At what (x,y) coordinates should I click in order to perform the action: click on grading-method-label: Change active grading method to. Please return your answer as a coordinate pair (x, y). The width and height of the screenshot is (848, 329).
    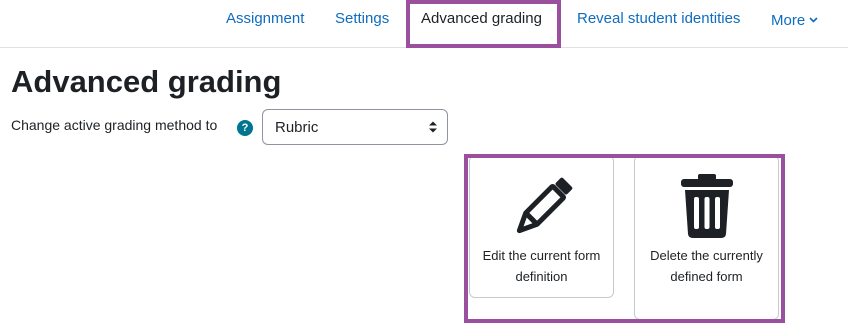
    Looking at the image, I should click on (114, 125).